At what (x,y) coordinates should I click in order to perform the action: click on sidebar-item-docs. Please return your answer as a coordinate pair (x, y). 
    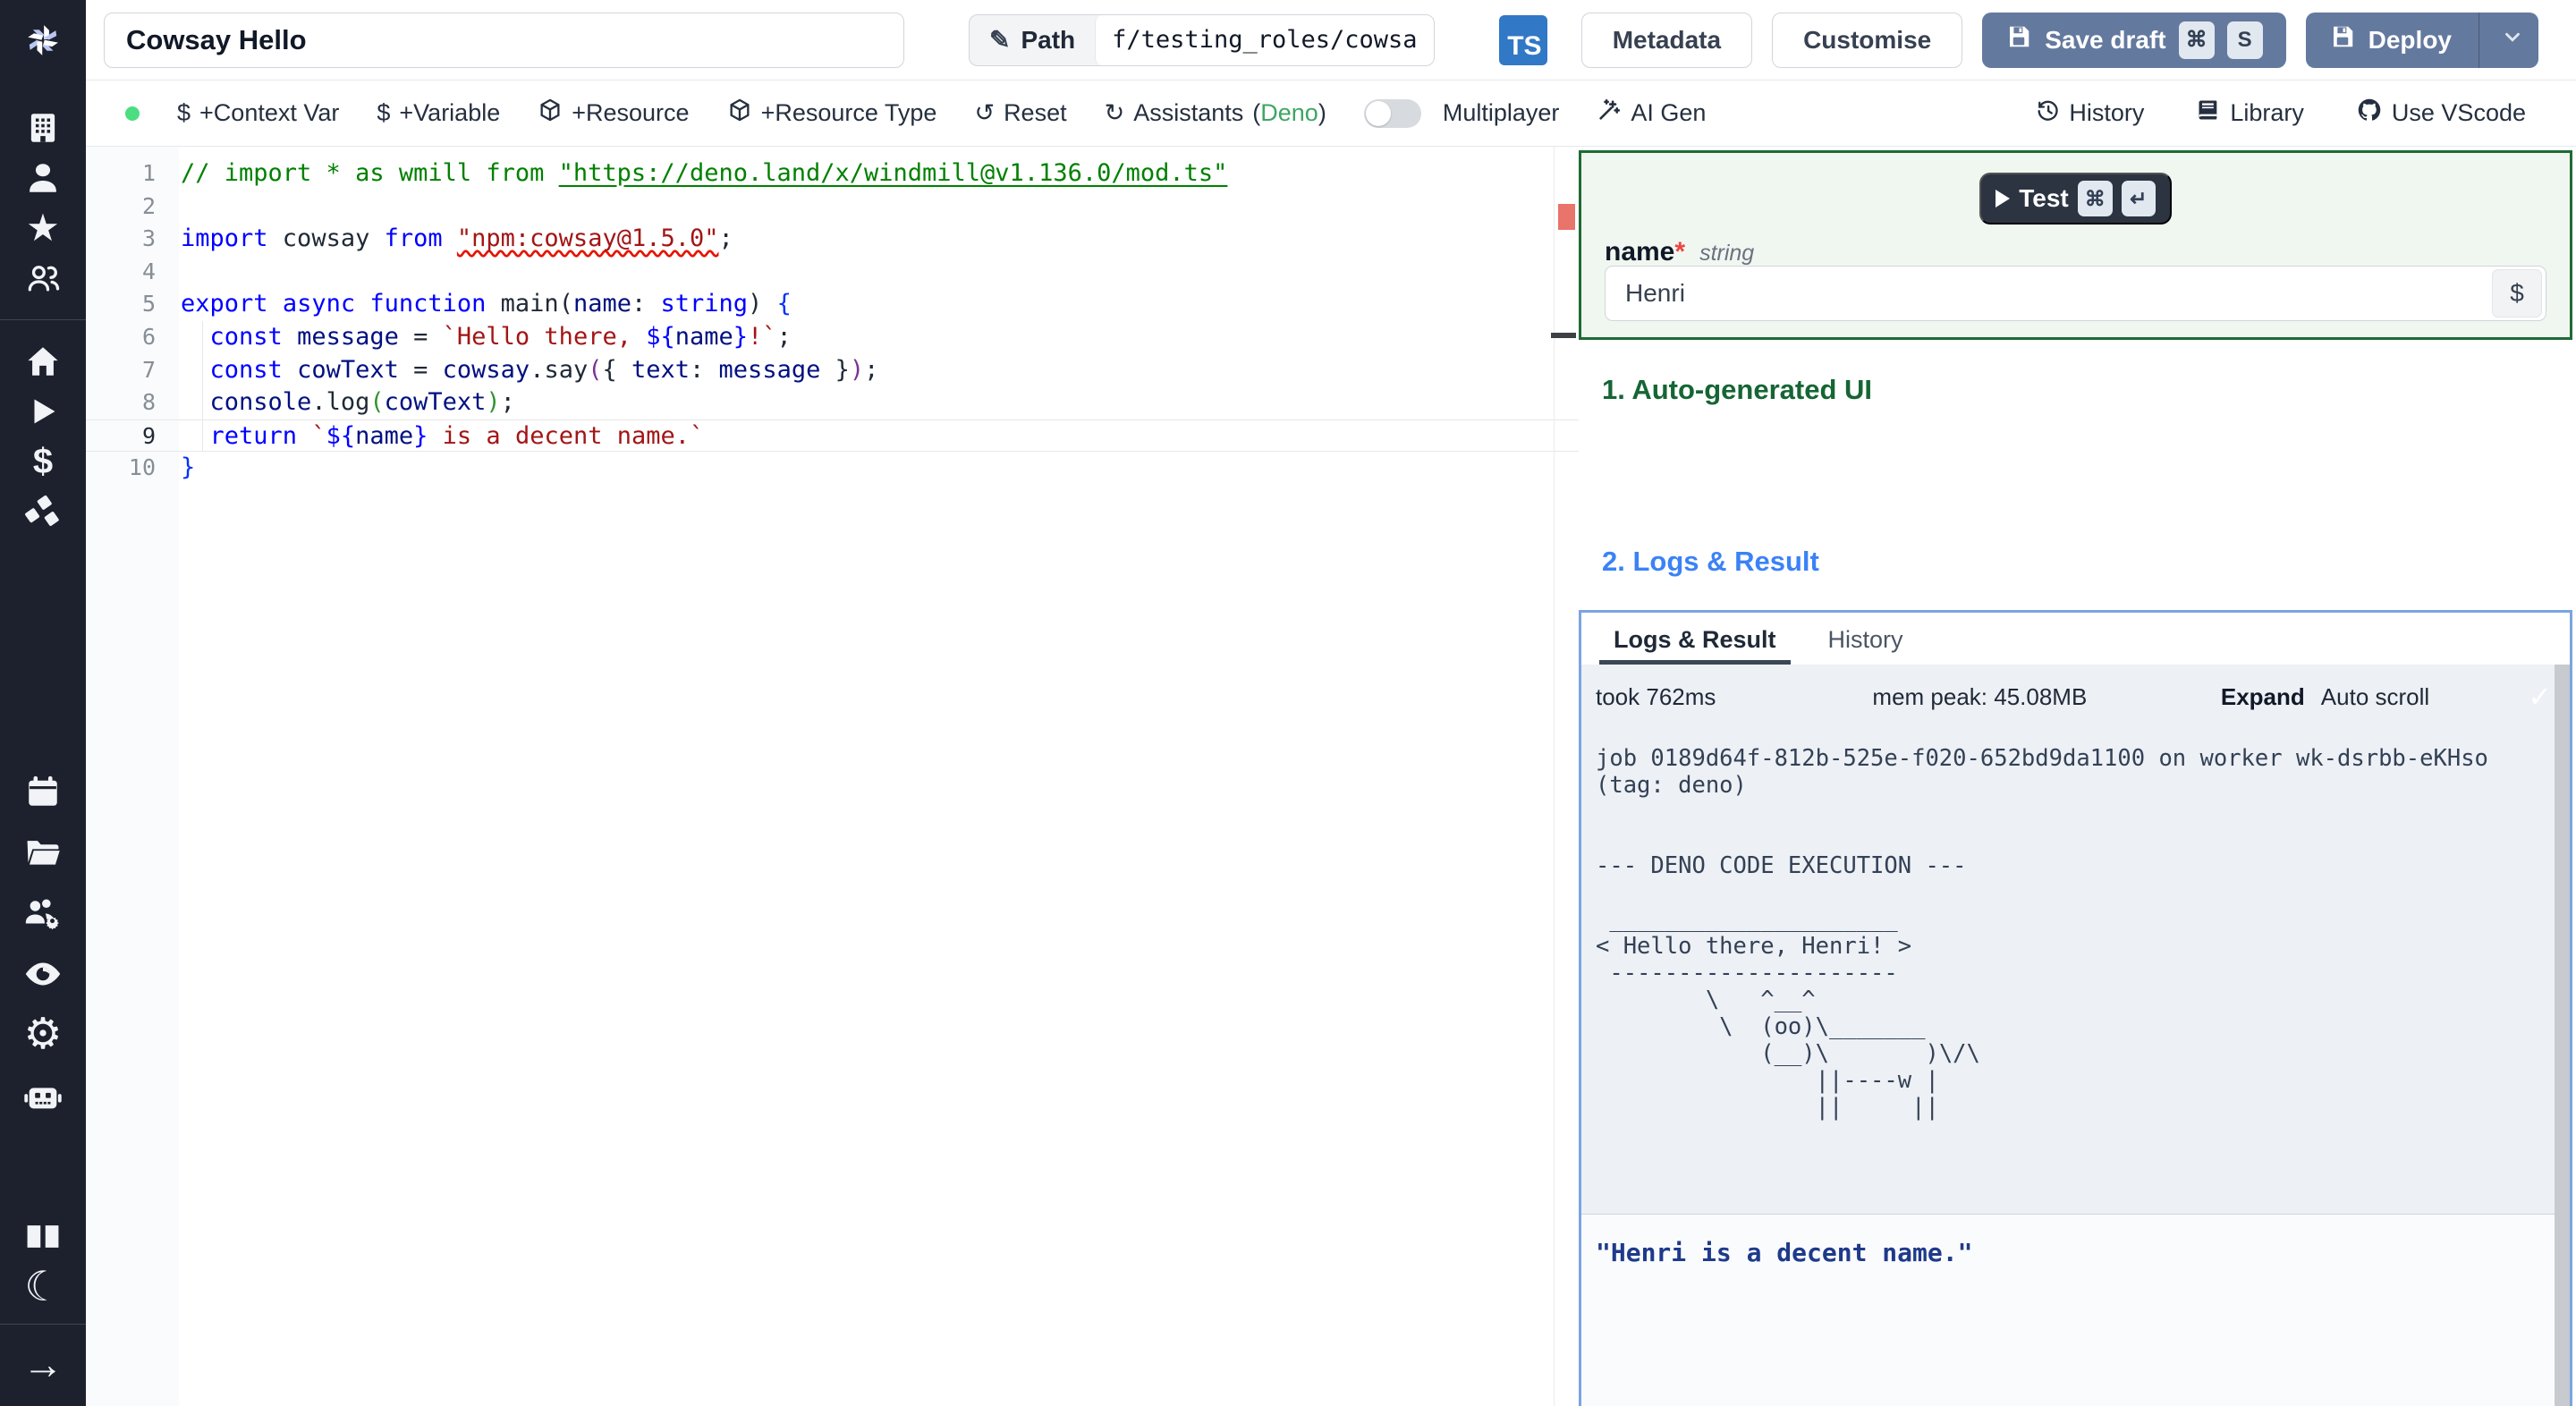
    Looking at the image, I should click on (43, 1236).